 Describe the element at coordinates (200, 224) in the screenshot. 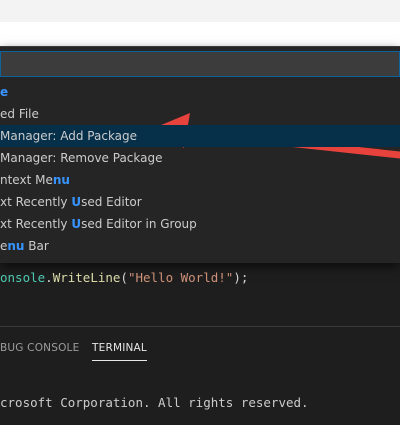

I see `command-palette-item: xt Recently Used Editor in Group` at that location.